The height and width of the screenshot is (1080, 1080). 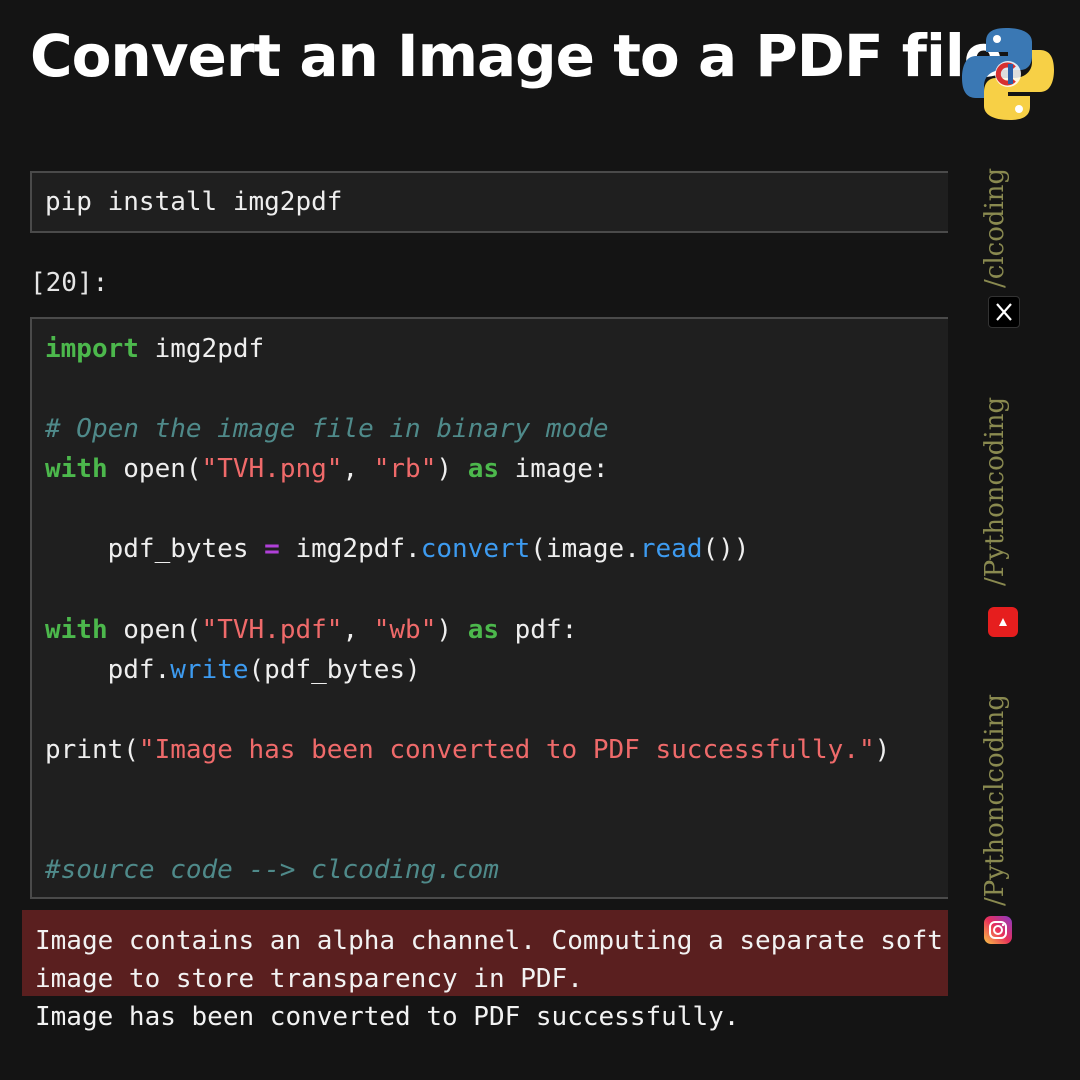 I want to click on code-token: # Open the image file in binary mode, so click(x=327, y=429).